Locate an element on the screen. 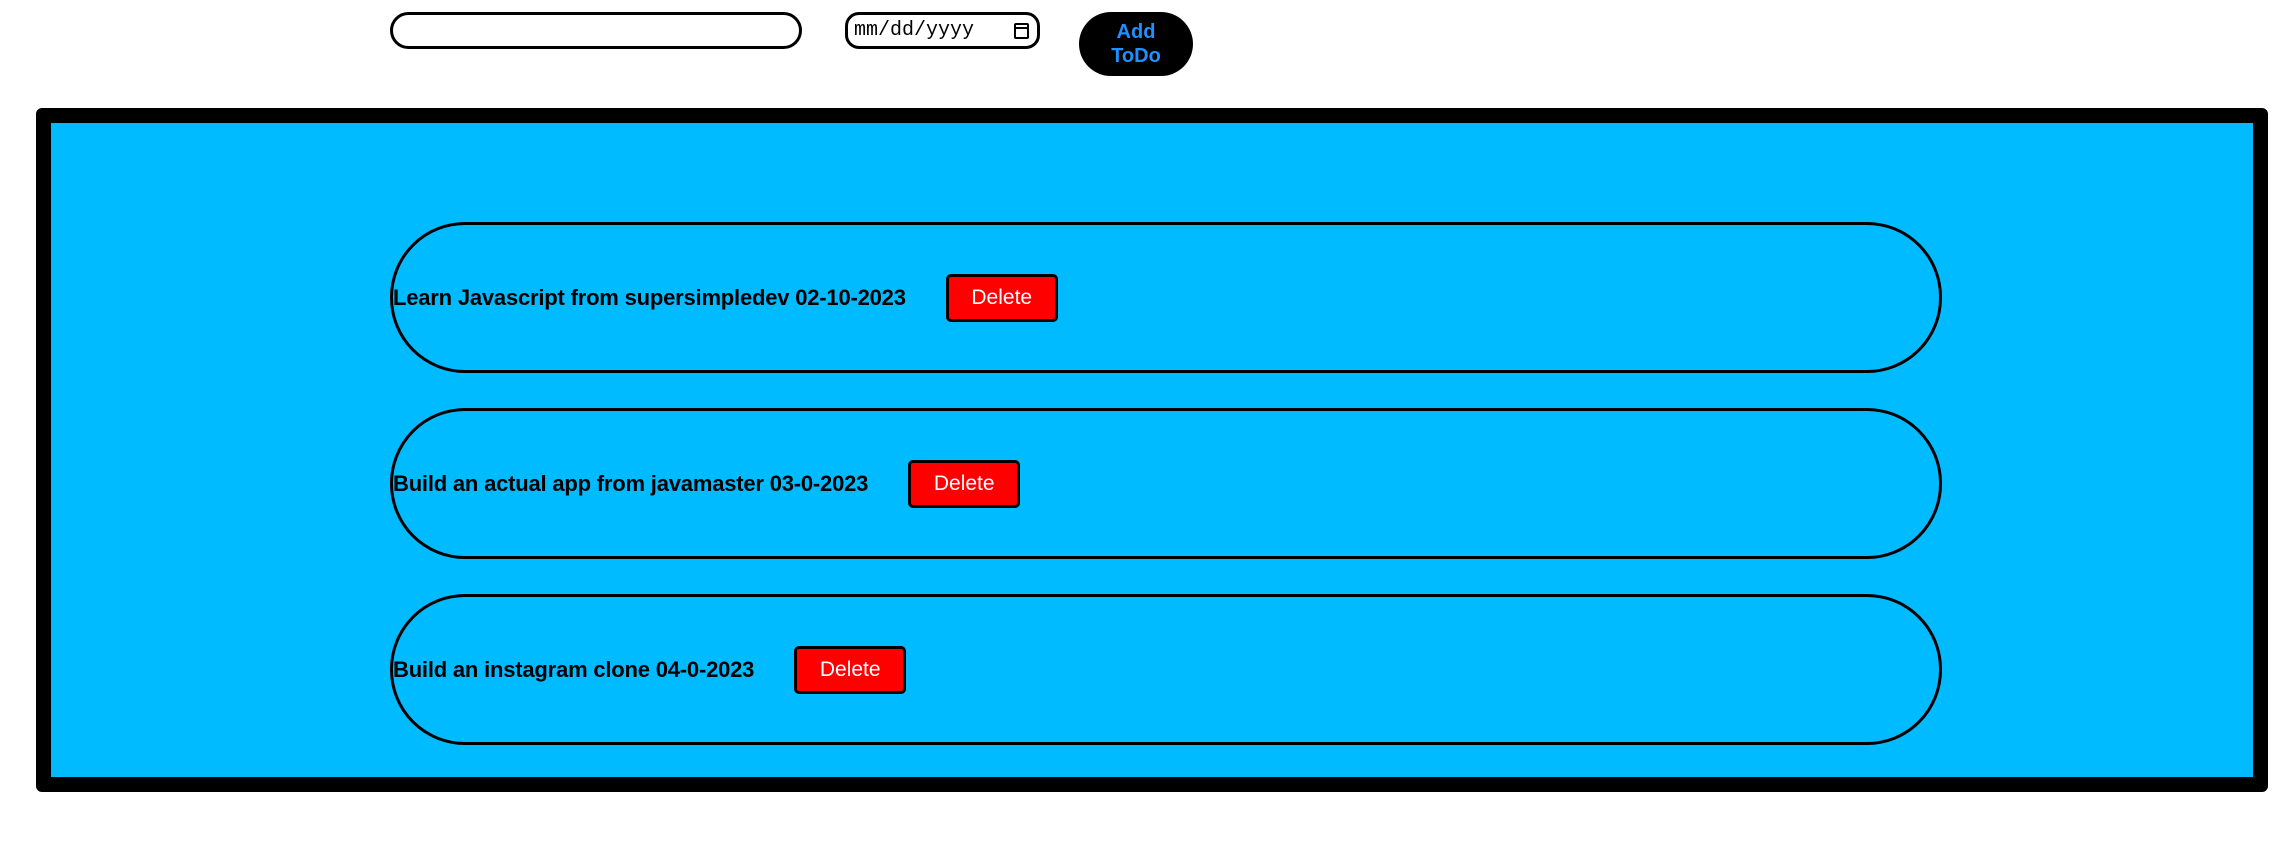 The width and height of the screenshot is (2296, 851). date-input-value: mm/dd/yyyy is located at coordinates (914, 30).